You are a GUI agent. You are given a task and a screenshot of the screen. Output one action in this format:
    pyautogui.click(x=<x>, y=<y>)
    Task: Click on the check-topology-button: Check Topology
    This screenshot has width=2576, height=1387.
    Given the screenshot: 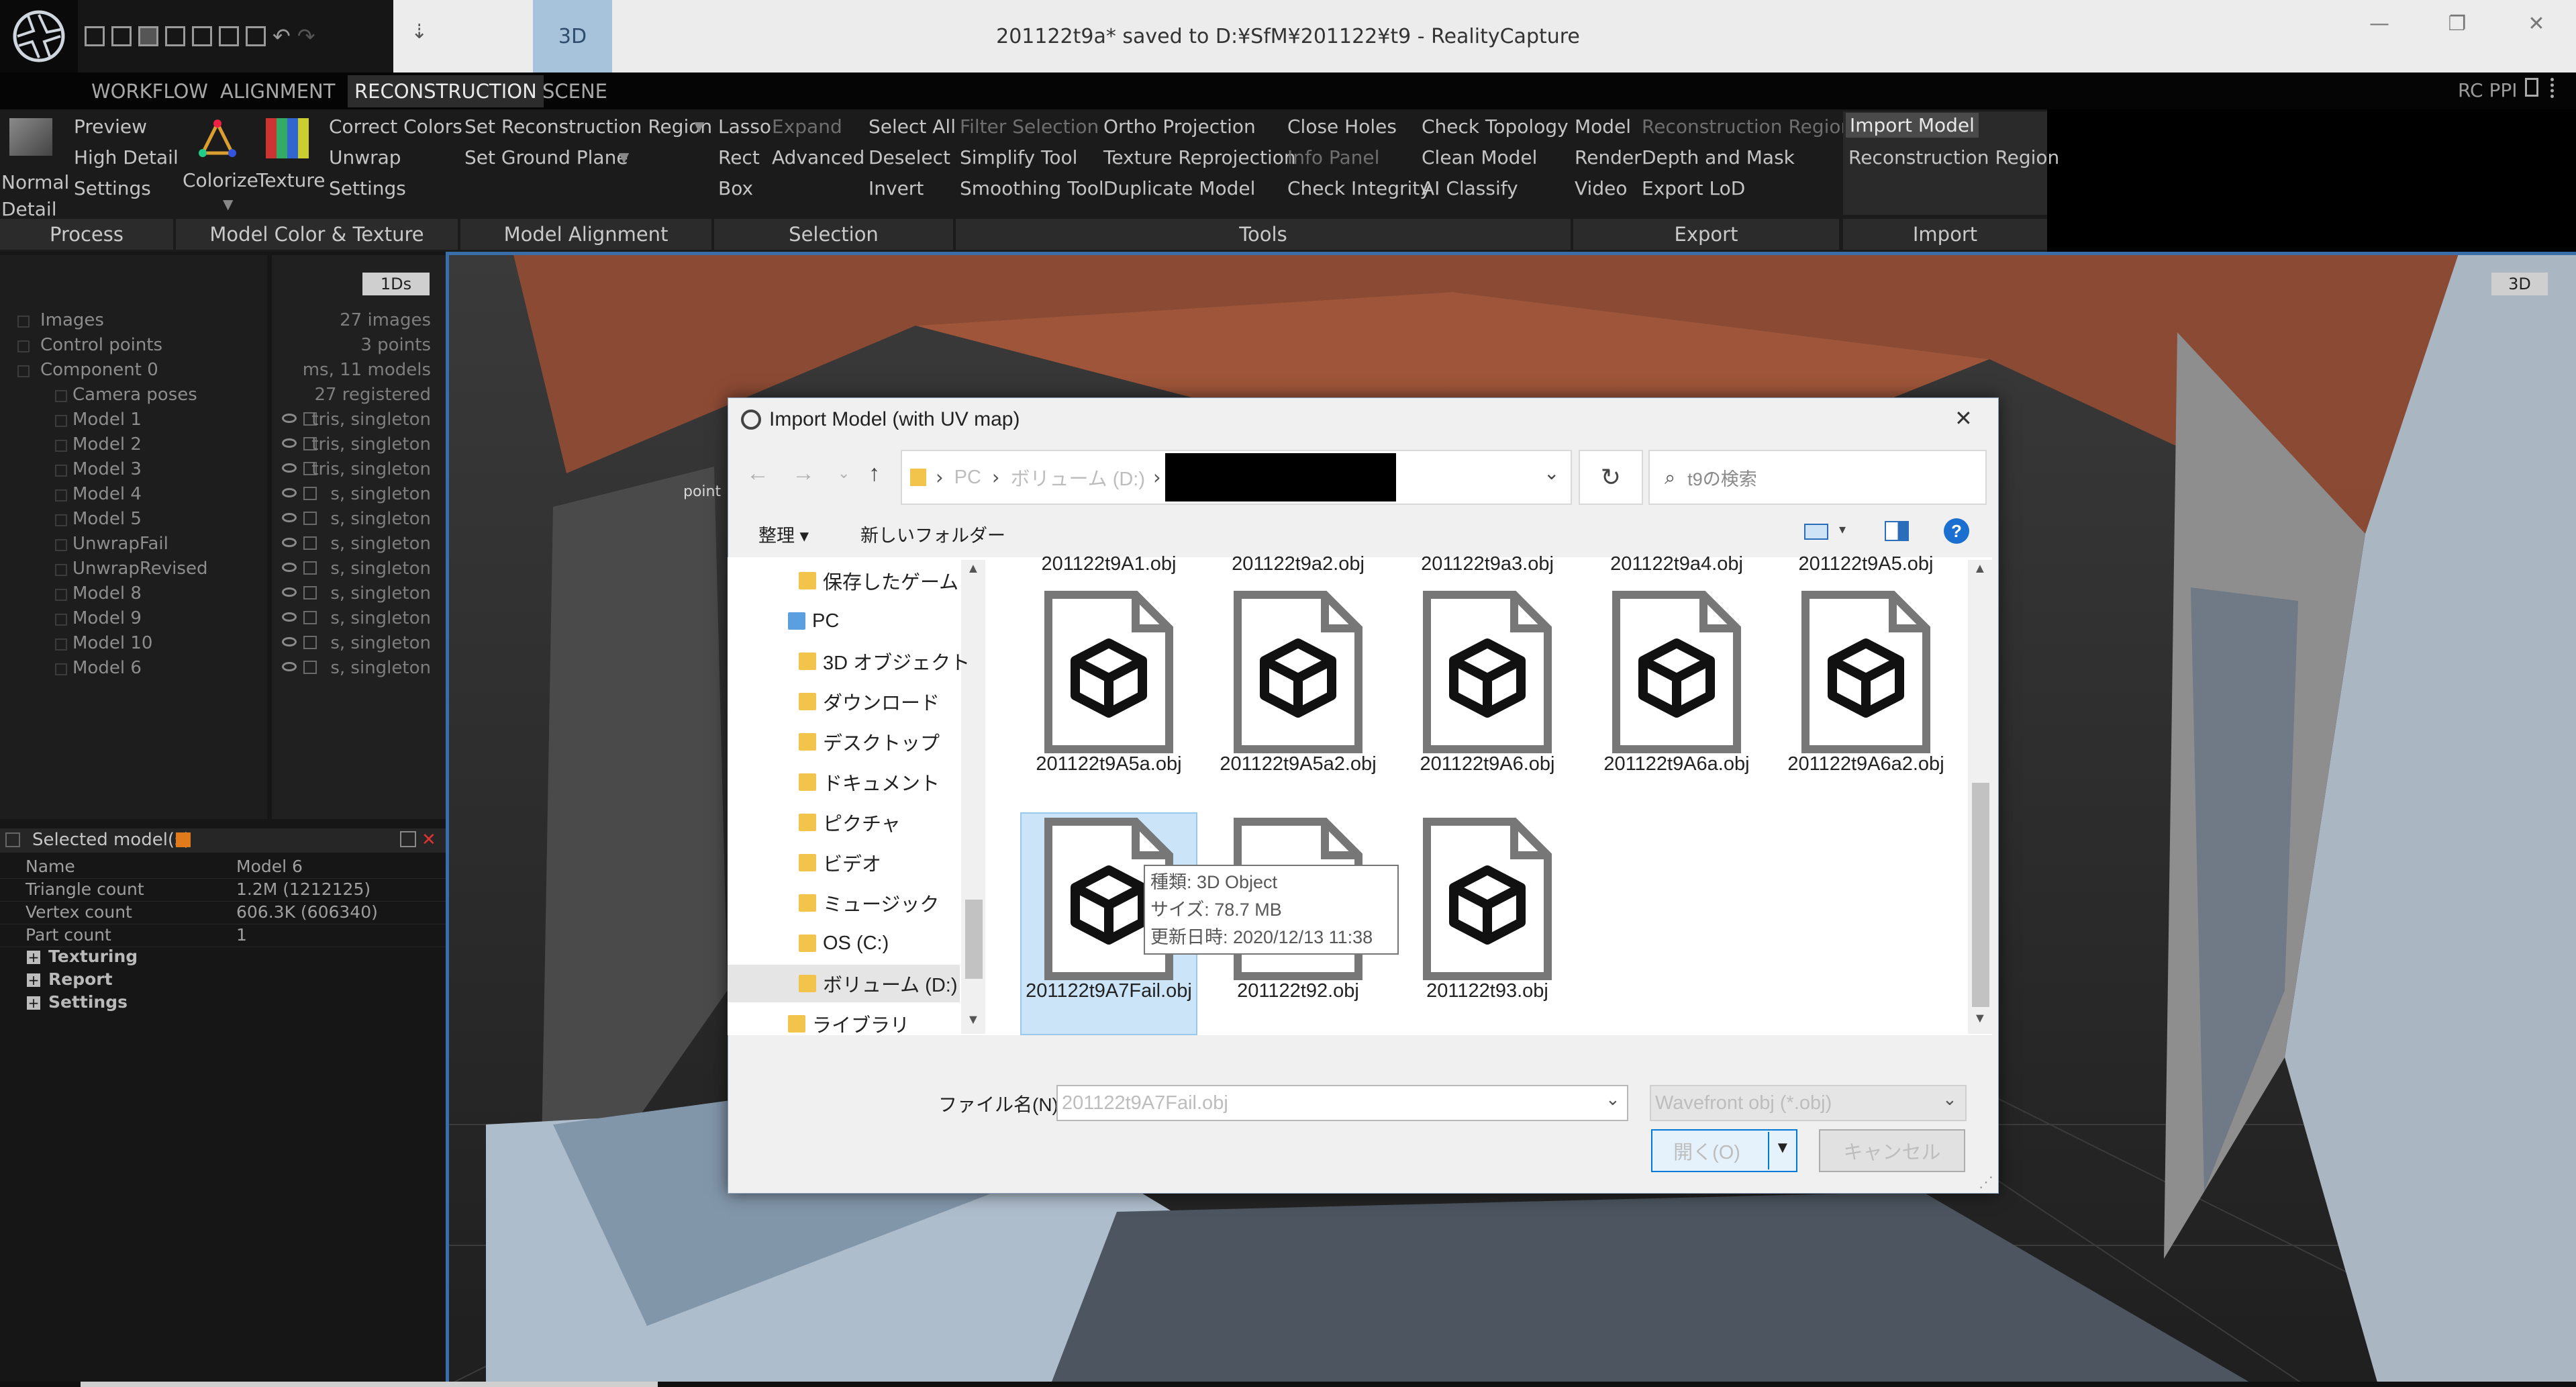 What is the action you would take?
    pyautogui.click(x=1495, y=127)
    